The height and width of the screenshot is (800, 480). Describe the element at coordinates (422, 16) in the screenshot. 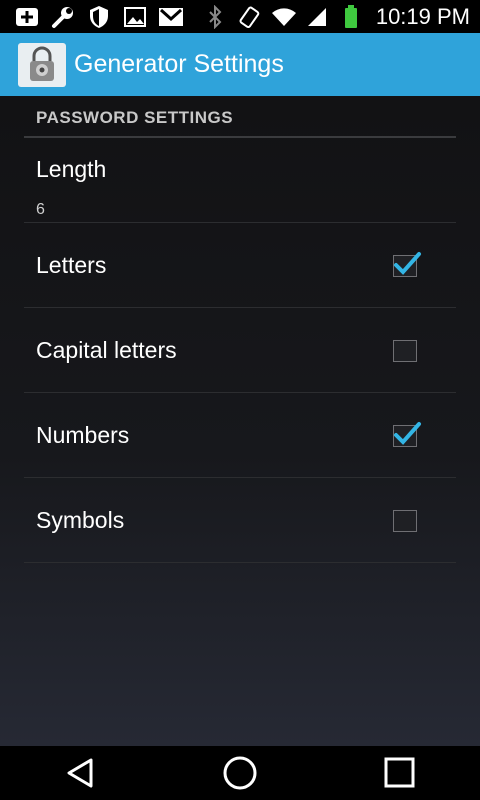

I see `status-time: 10:19 PM` at that location.